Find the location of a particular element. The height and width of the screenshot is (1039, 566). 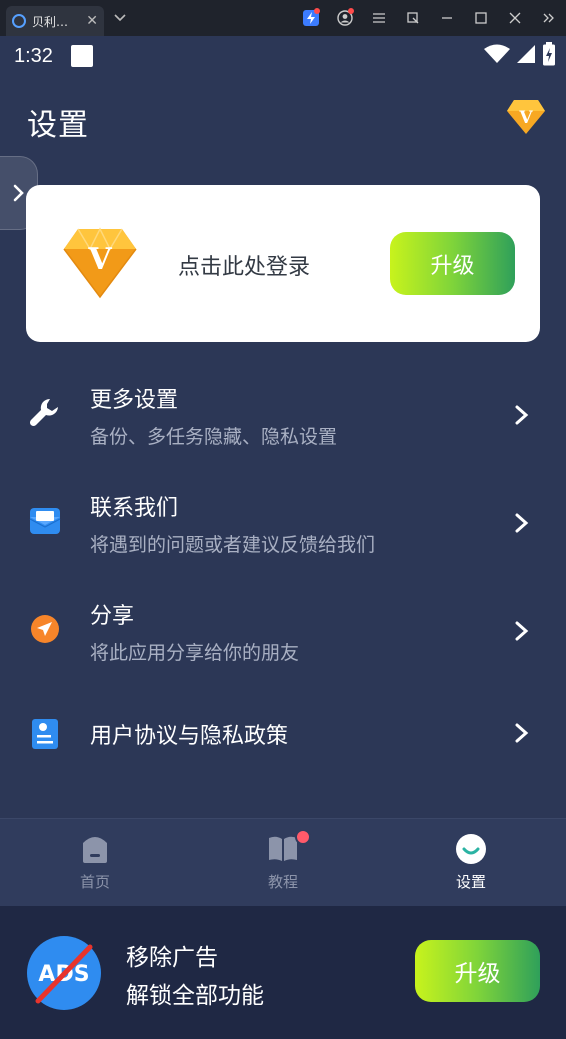

more-icon is located at coordinates (549, 18).